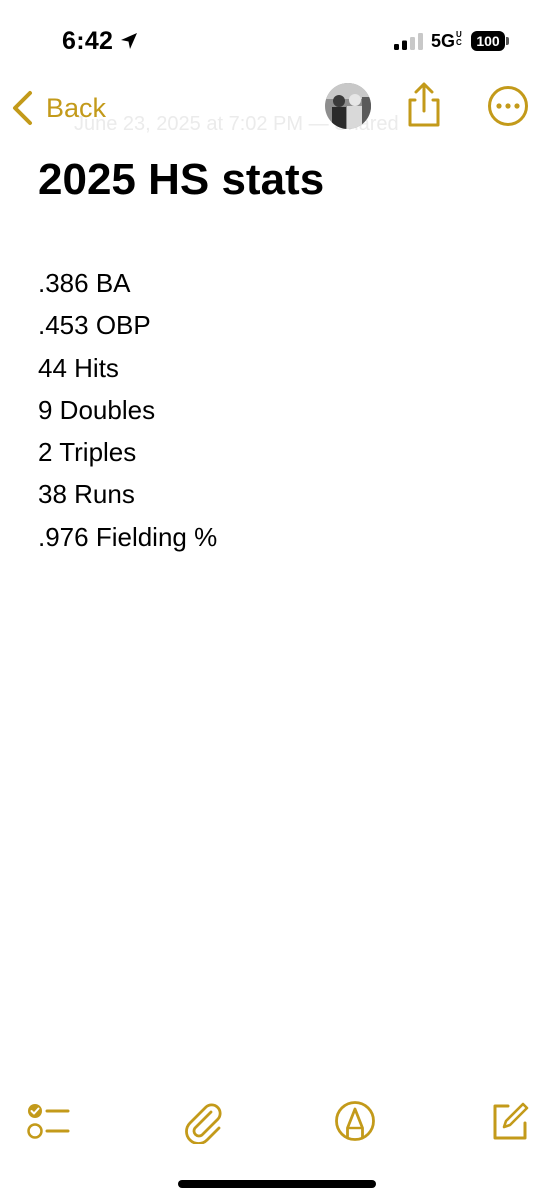 The image size is (554, 1200). I want to click on shared-user-avatar, so click(348, 106).